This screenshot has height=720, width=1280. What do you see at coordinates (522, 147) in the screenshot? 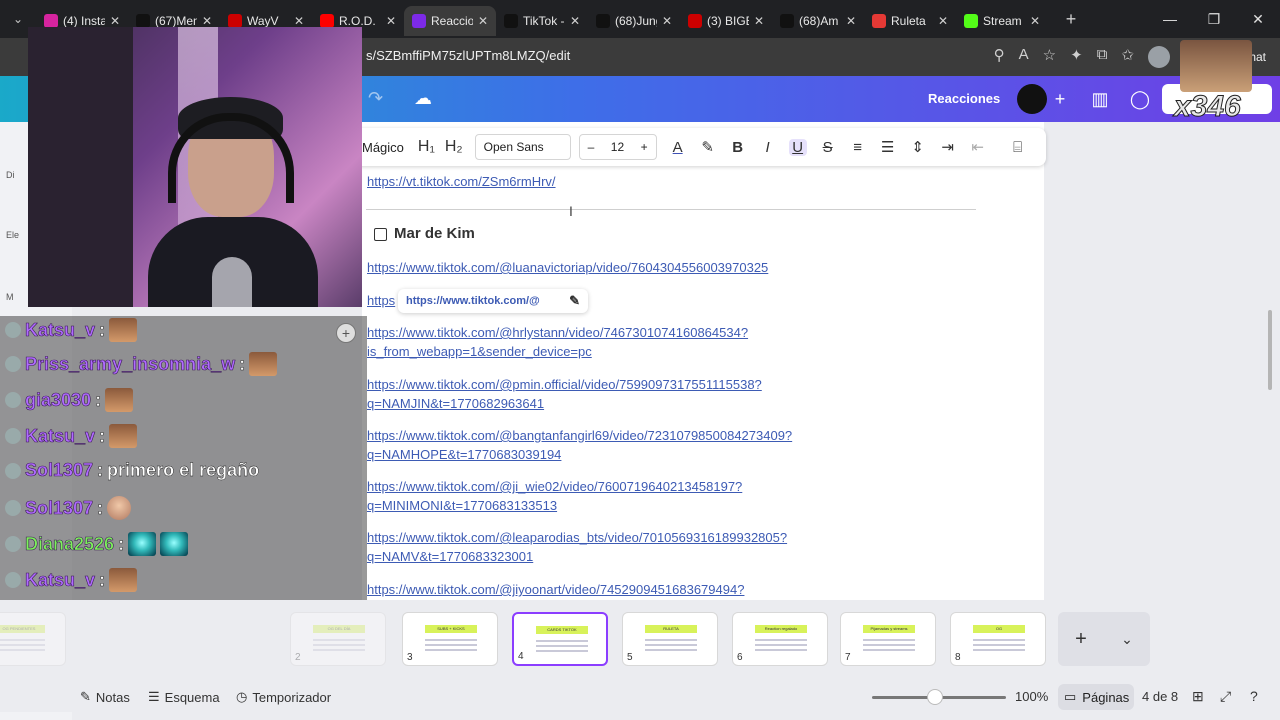
I see `font-family-select: Open Sans` at bounding box center [522, 147].